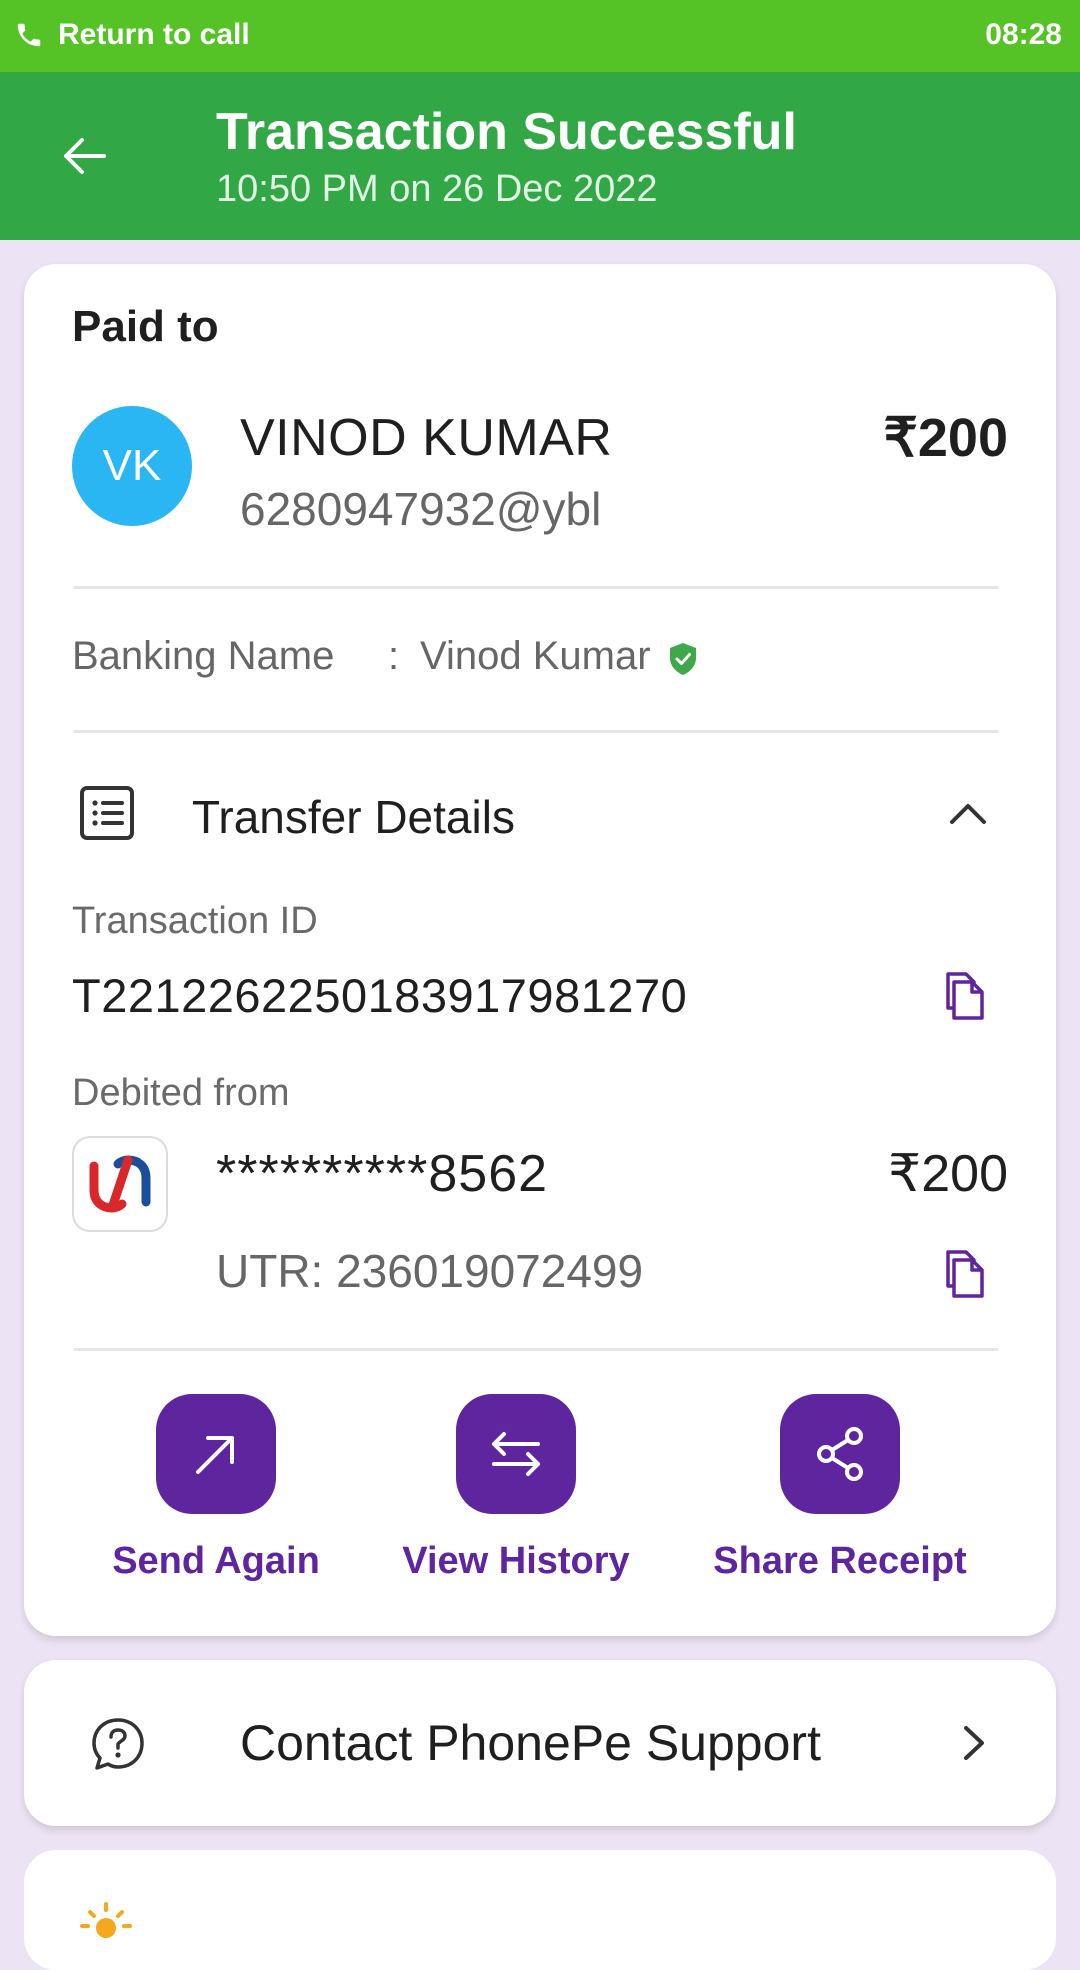 This screenshot has height=1970, width=1080. Describe the element at coordinates (948, 1174) in the screenshot. I see `debited-amount: ₹200` at that location.